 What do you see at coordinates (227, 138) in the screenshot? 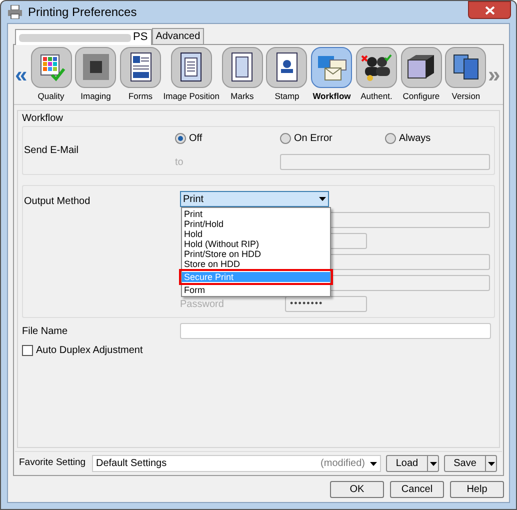
I see `radio-button: Off` at bounding box center [227, 138].